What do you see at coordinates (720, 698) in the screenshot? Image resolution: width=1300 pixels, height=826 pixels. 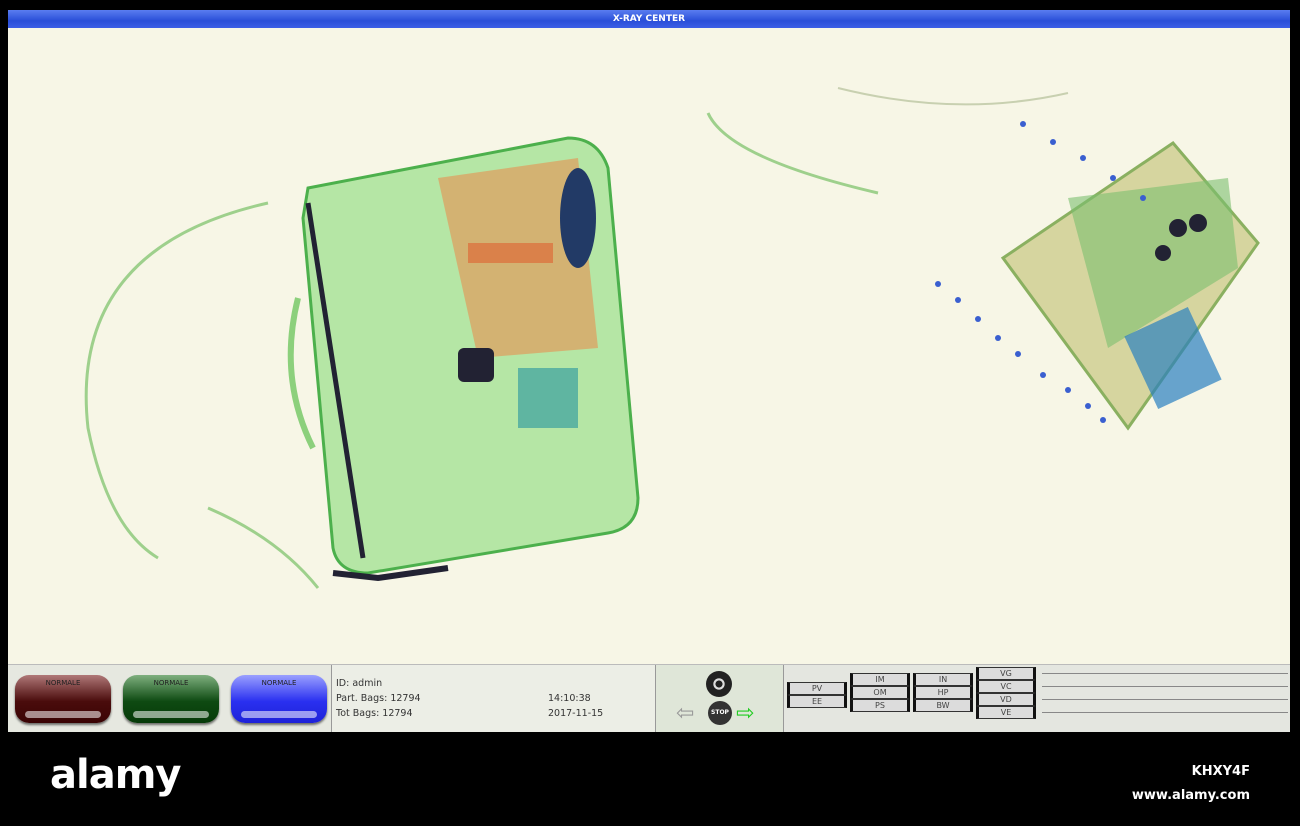 I see `belt-controls: ⇦ STOP ⇨` at bounding box center [720, 698].